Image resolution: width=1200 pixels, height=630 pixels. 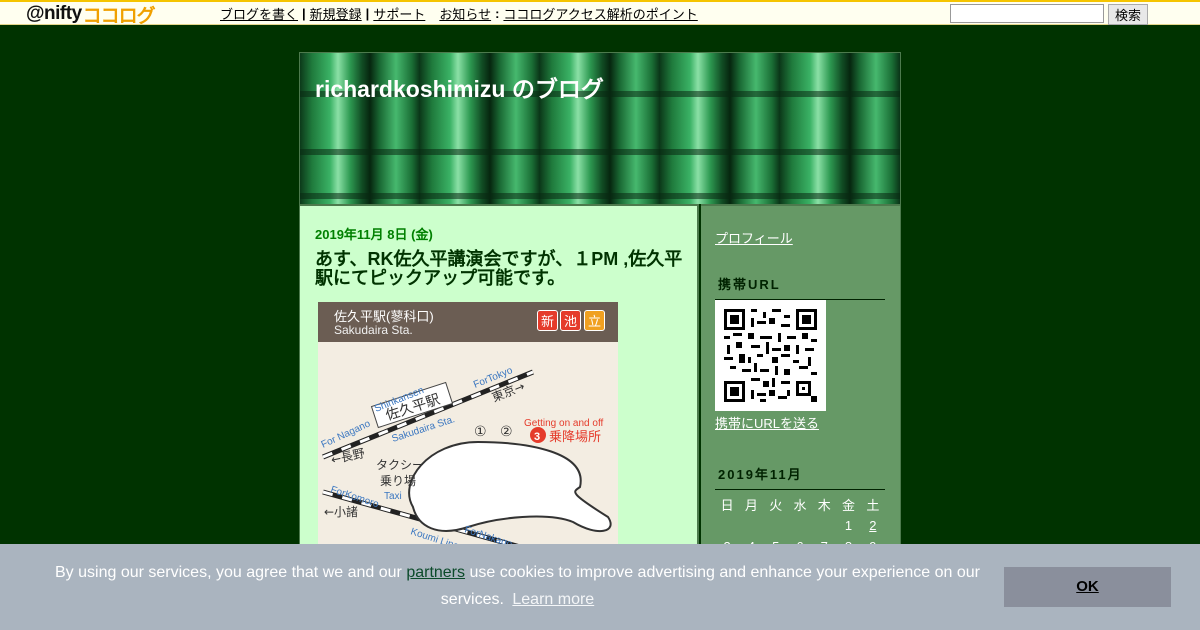 What do you see at coordinates (849, 505) in the screenshot?
I see `weekday: 金` at bounding box center [849, 505].